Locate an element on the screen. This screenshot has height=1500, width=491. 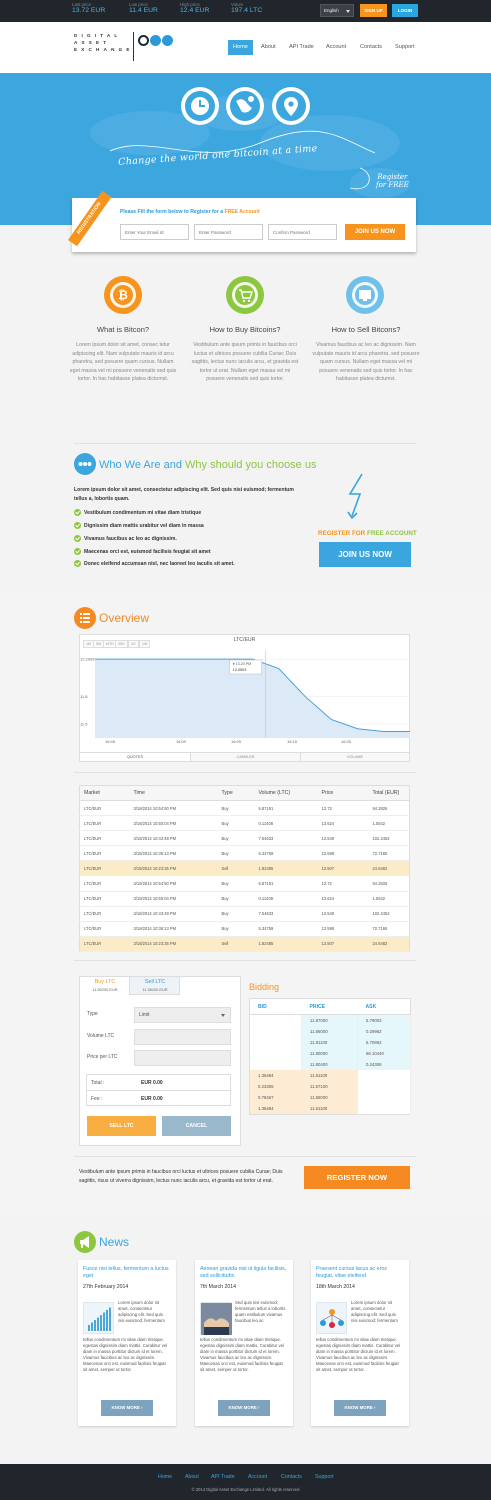
check-icon is located at coordinates (77, 551).